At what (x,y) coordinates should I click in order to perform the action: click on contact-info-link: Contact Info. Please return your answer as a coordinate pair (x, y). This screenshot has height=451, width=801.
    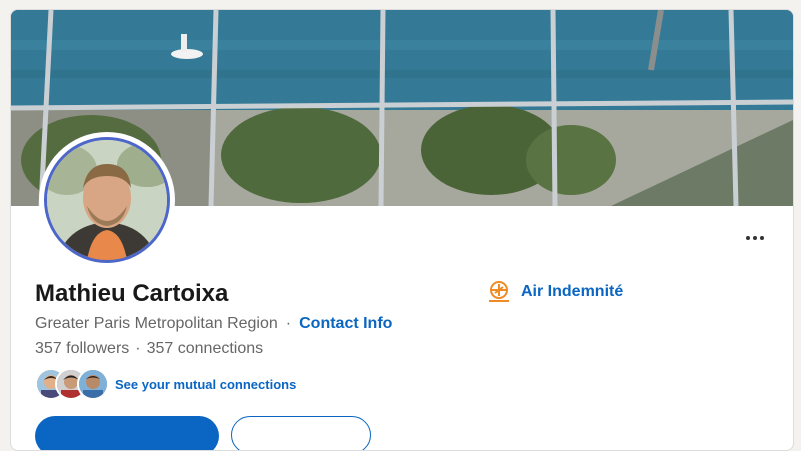
    Looking at the image, I should click on (345, 323).